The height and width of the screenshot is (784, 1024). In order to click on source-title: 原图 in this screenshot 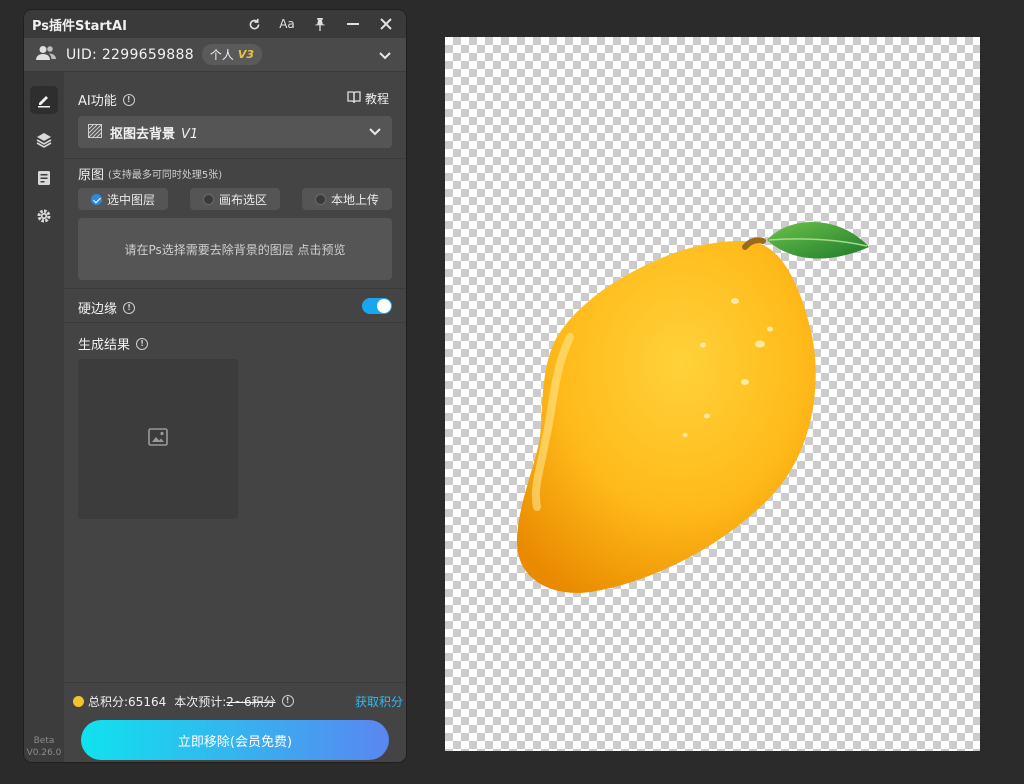, I will do `click(91, 175)`.